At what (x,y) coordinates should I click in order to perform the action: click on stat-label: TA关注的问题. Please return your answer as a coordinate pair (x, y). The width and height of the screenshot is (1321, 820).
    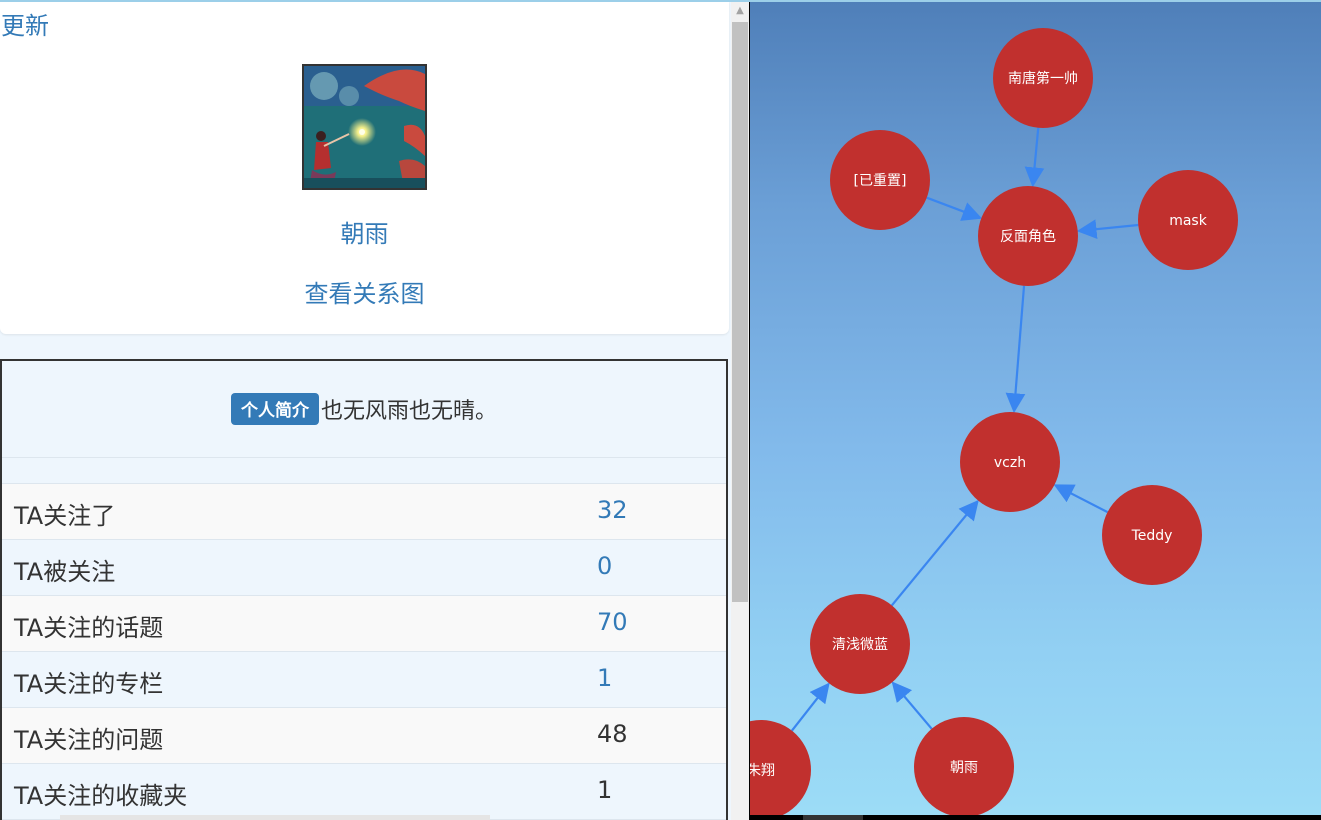
    Looking at the image, I should click on (89, 740).